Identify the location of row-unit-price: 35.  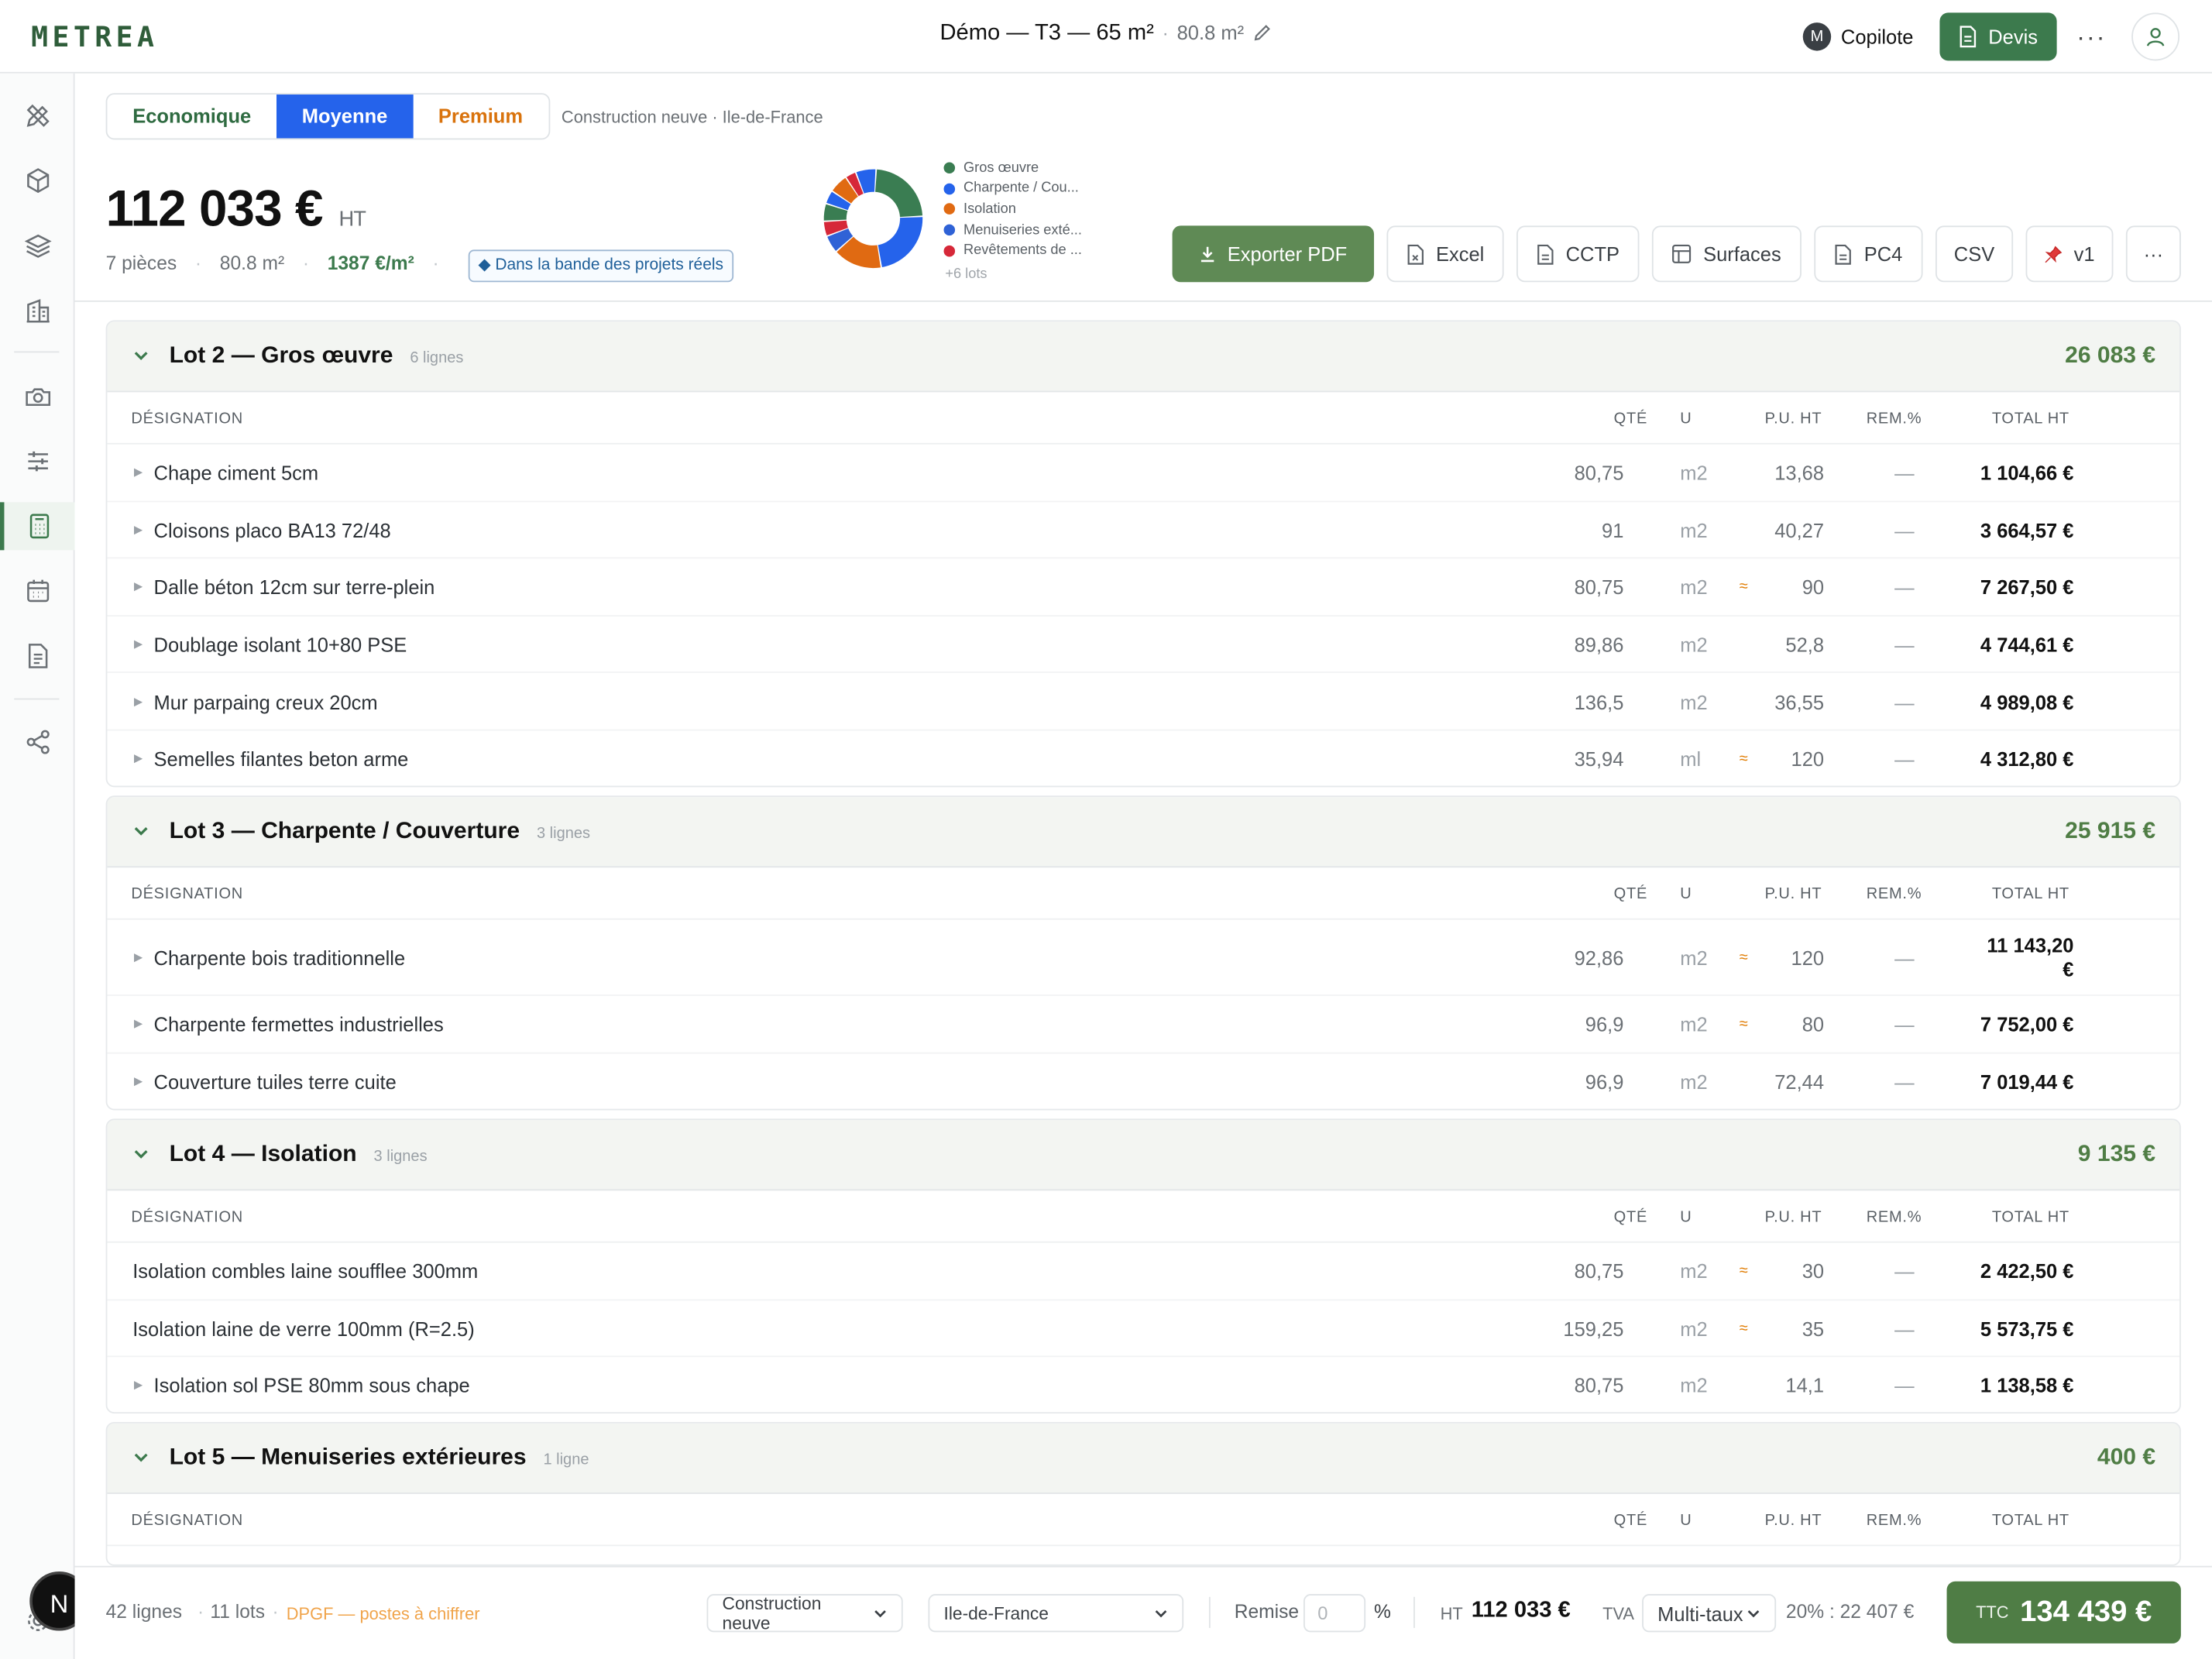
(1782, 1328).